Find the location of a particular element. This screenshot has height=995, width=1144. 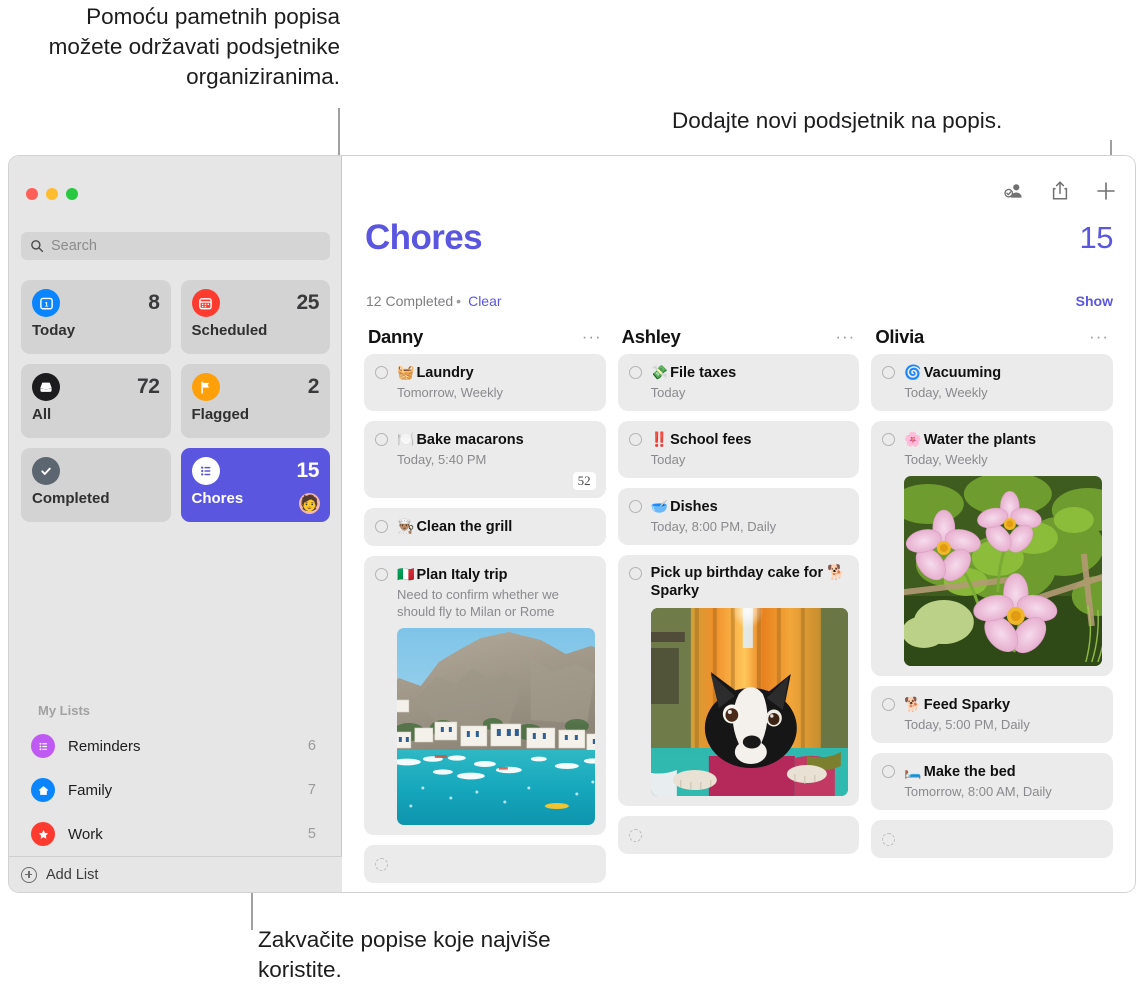

clear-button: Clear is located at coordinates (484, 301).